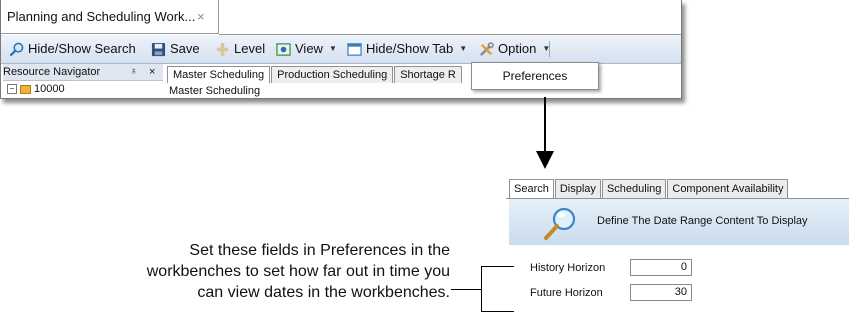 This screenshot has height=322, width=849. I want to click on resource-navigator-header: Resource Navigator ♁ ×, so click(83, 72).